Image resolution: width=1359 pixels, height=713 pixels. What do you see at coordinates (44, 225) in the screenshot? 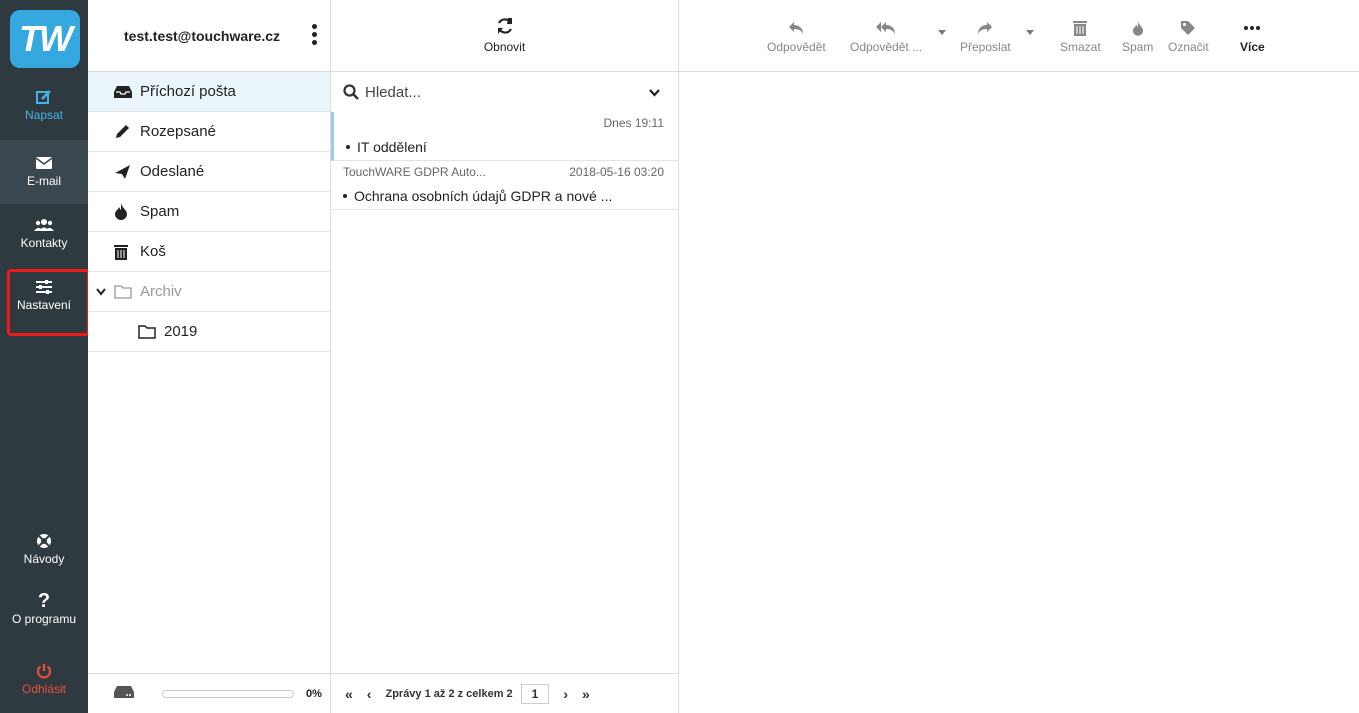
I see `users-icon` at bounding box center [44, 225].